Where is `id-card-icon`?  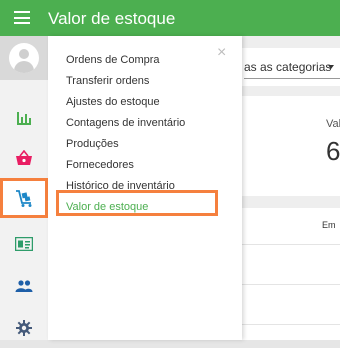
id-card-icon is located at coordinates (24, 244).